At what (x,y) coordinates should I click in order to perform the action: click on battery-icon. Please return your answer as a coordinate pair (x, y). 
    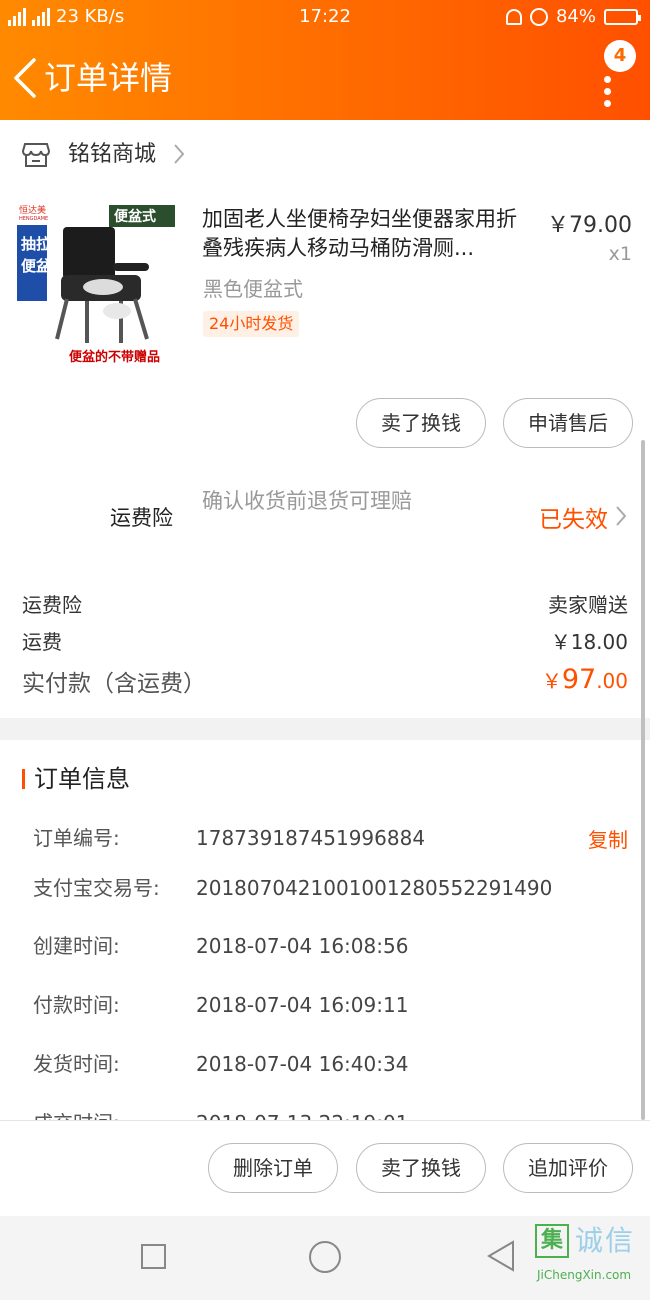
    Looking at the image, I should click on (622, 16).